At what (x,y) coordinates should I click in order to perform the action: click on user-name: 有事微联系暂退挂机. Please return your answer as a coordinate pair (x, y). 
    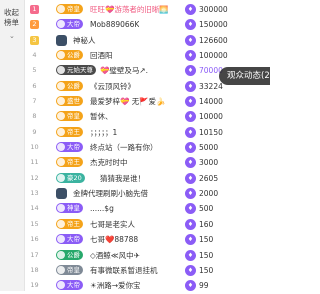
    Looking at the image, I should click on (124, 270).